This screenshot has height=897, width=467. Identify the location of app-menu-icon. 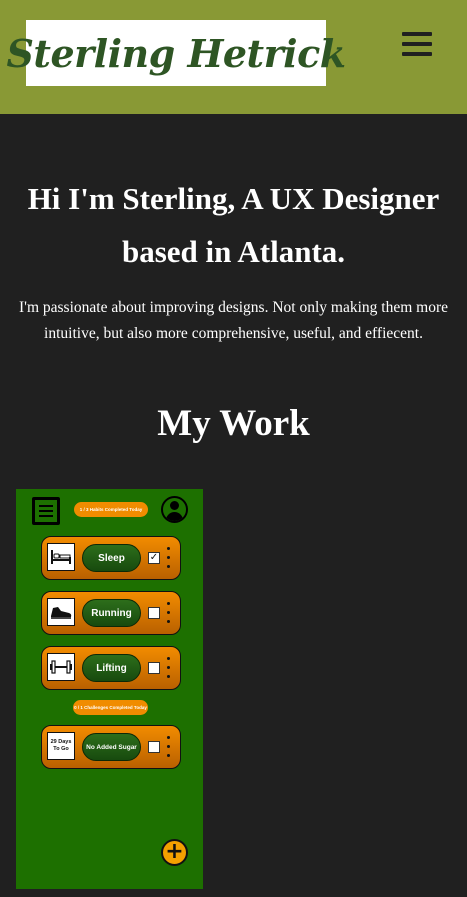
(46, 511).